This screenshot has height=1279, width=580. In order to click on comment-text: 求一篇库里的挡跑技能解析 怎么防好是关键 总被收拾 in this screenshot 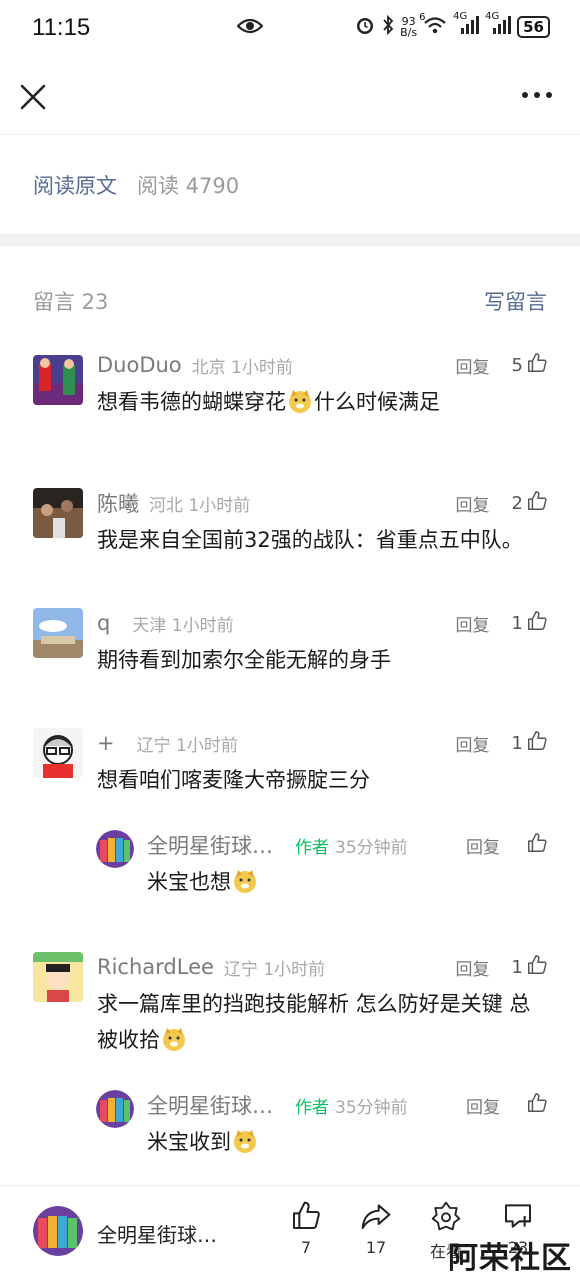, I will do `click(322, 1022)`.